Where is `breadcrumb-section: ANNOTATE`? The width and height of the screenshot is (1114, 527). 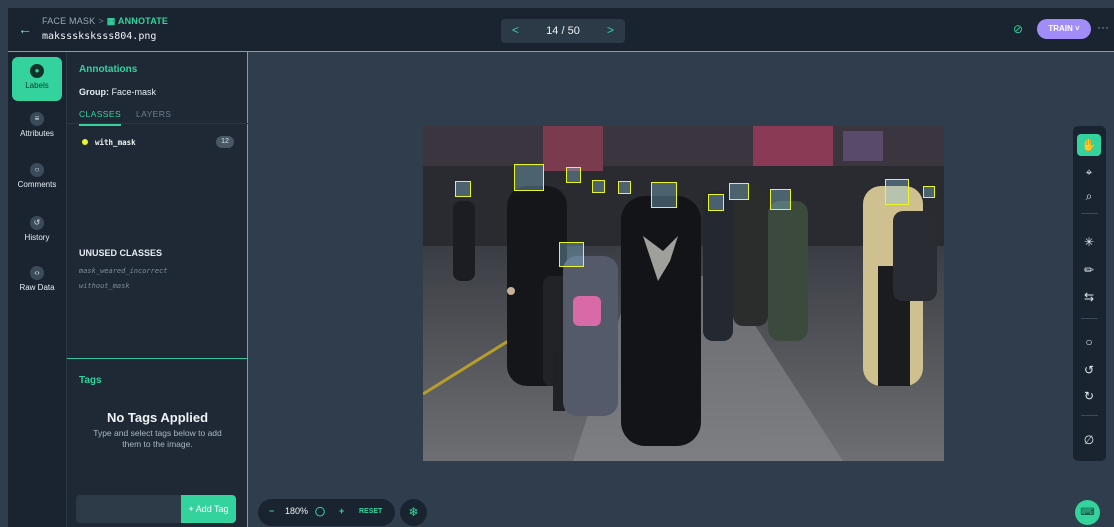 breadcrumb-section: ANNOTATE is located at coordinates (143, 21).